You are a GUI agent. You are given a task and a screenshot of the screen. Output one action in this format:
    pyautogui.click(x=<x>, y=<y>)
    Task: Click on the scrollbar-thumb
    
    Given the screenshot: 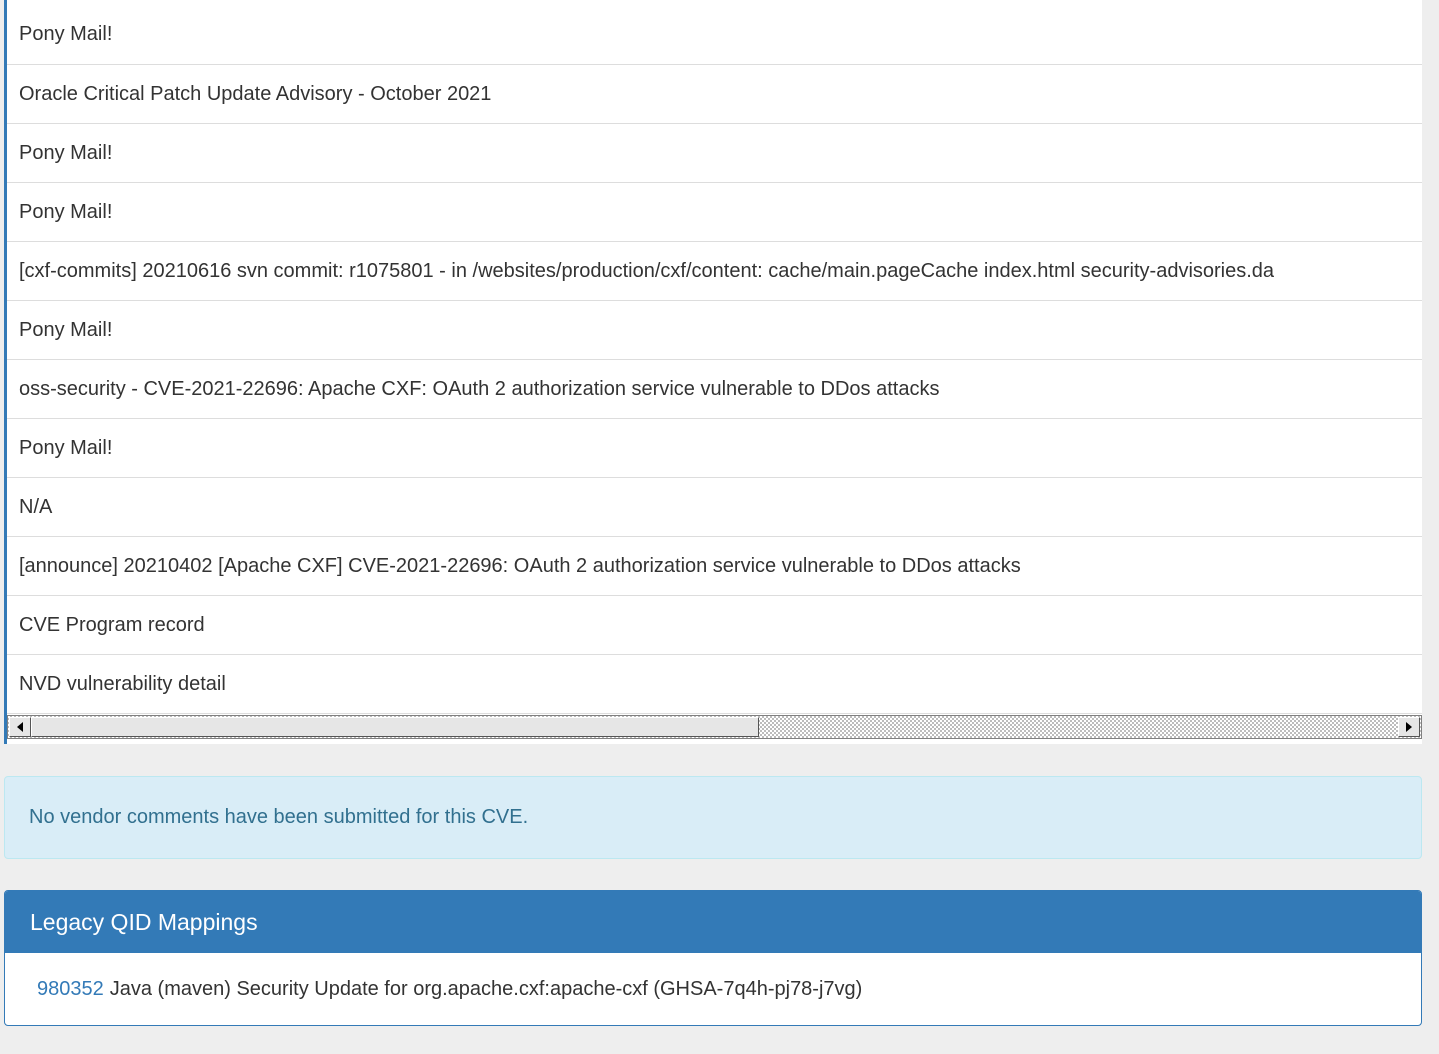 What is the action you would take?
    pyautogui.click(x=395, y=727)
    